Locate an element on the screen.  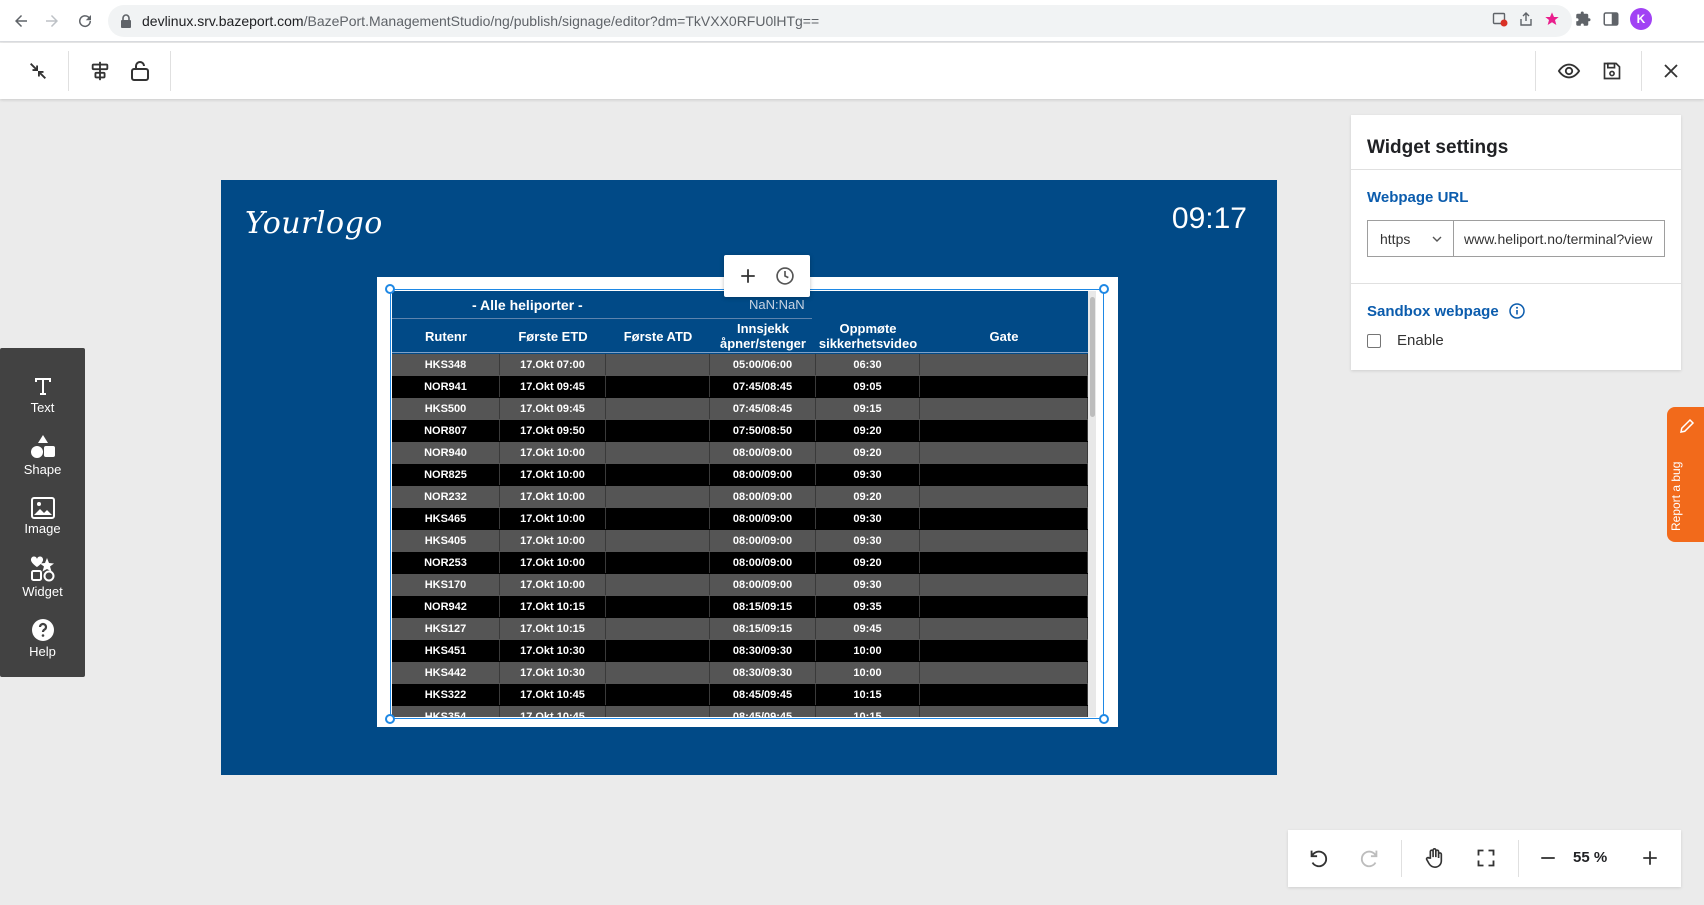
sandbox-label: Sandbox webpage is located at coordinates (1446, 311).